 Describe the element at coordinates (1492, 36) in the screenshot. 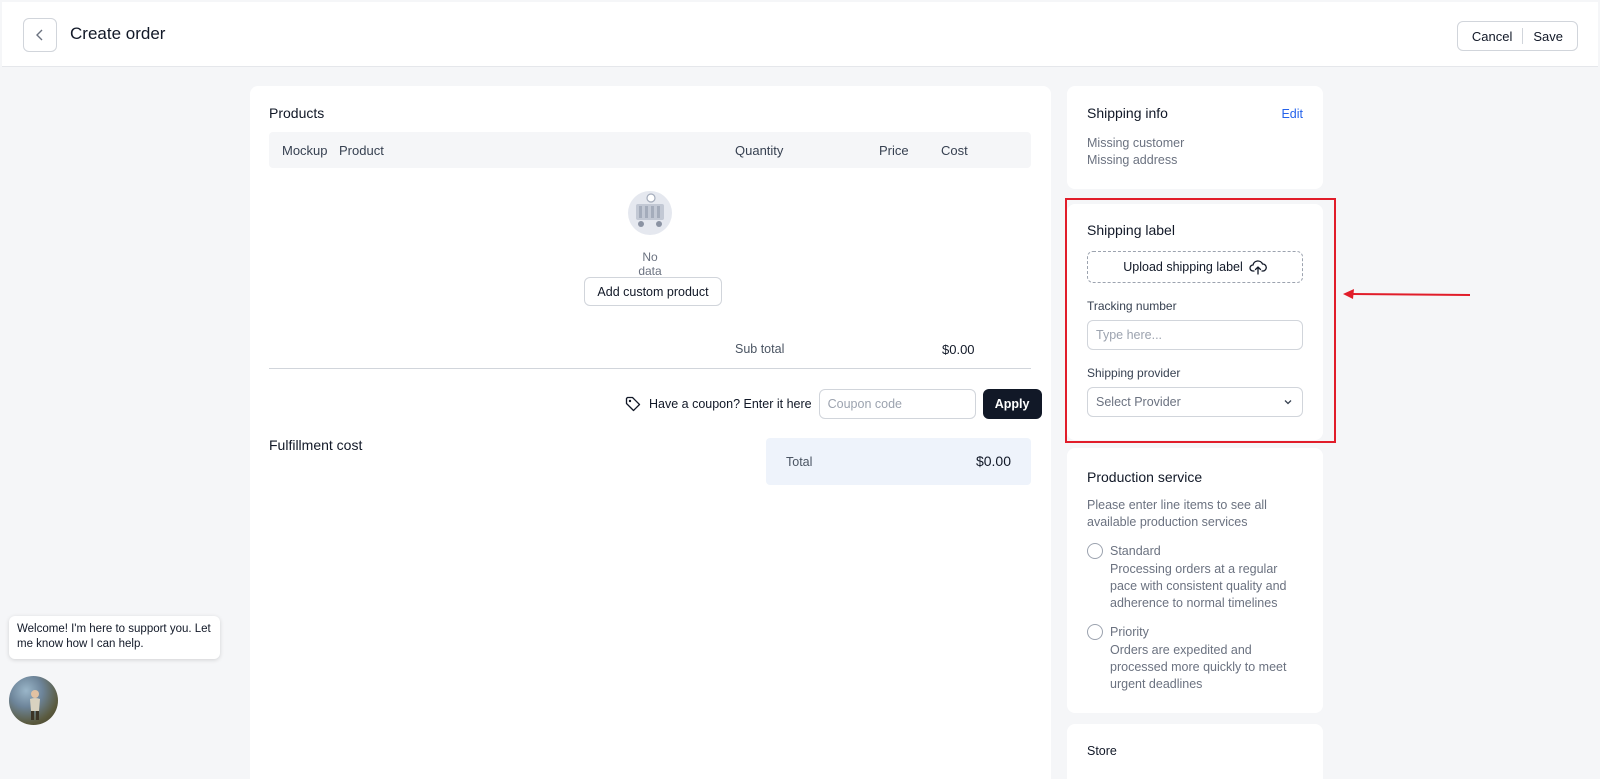

I see `cancel-button: Cancel` at that location.